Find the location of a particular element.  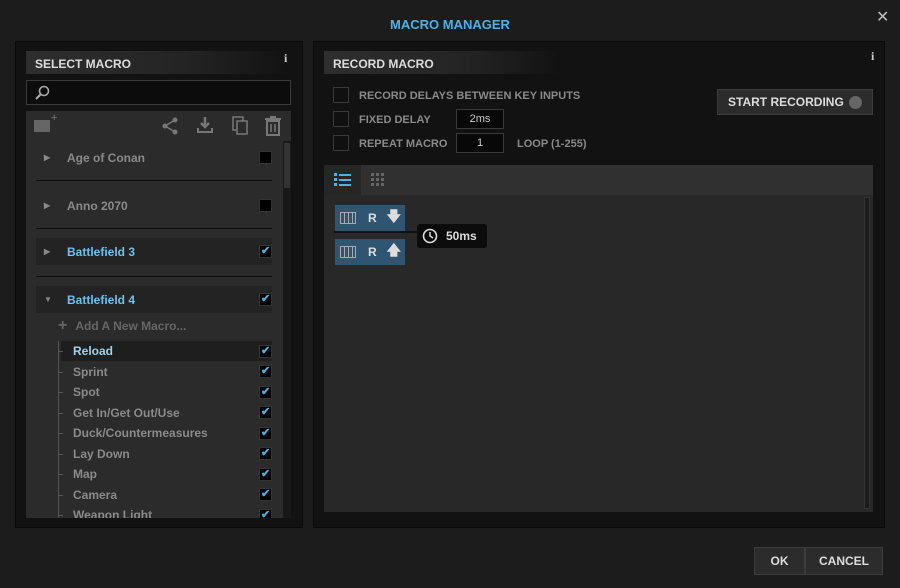

start-recording-button: START RECORDING is located at coordinates (795, 102).